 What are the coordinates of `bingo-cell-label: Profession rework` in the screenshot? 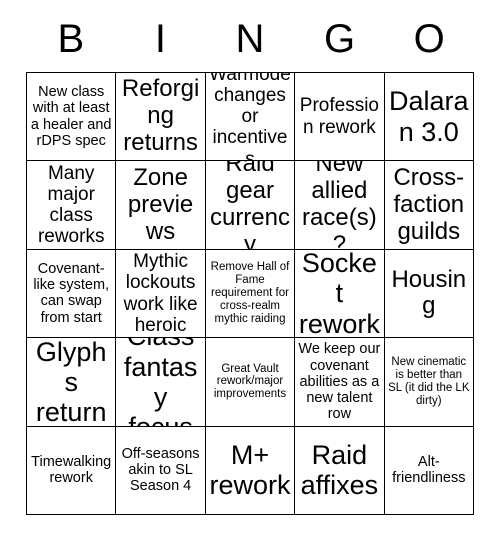 It's located at (339, 116).